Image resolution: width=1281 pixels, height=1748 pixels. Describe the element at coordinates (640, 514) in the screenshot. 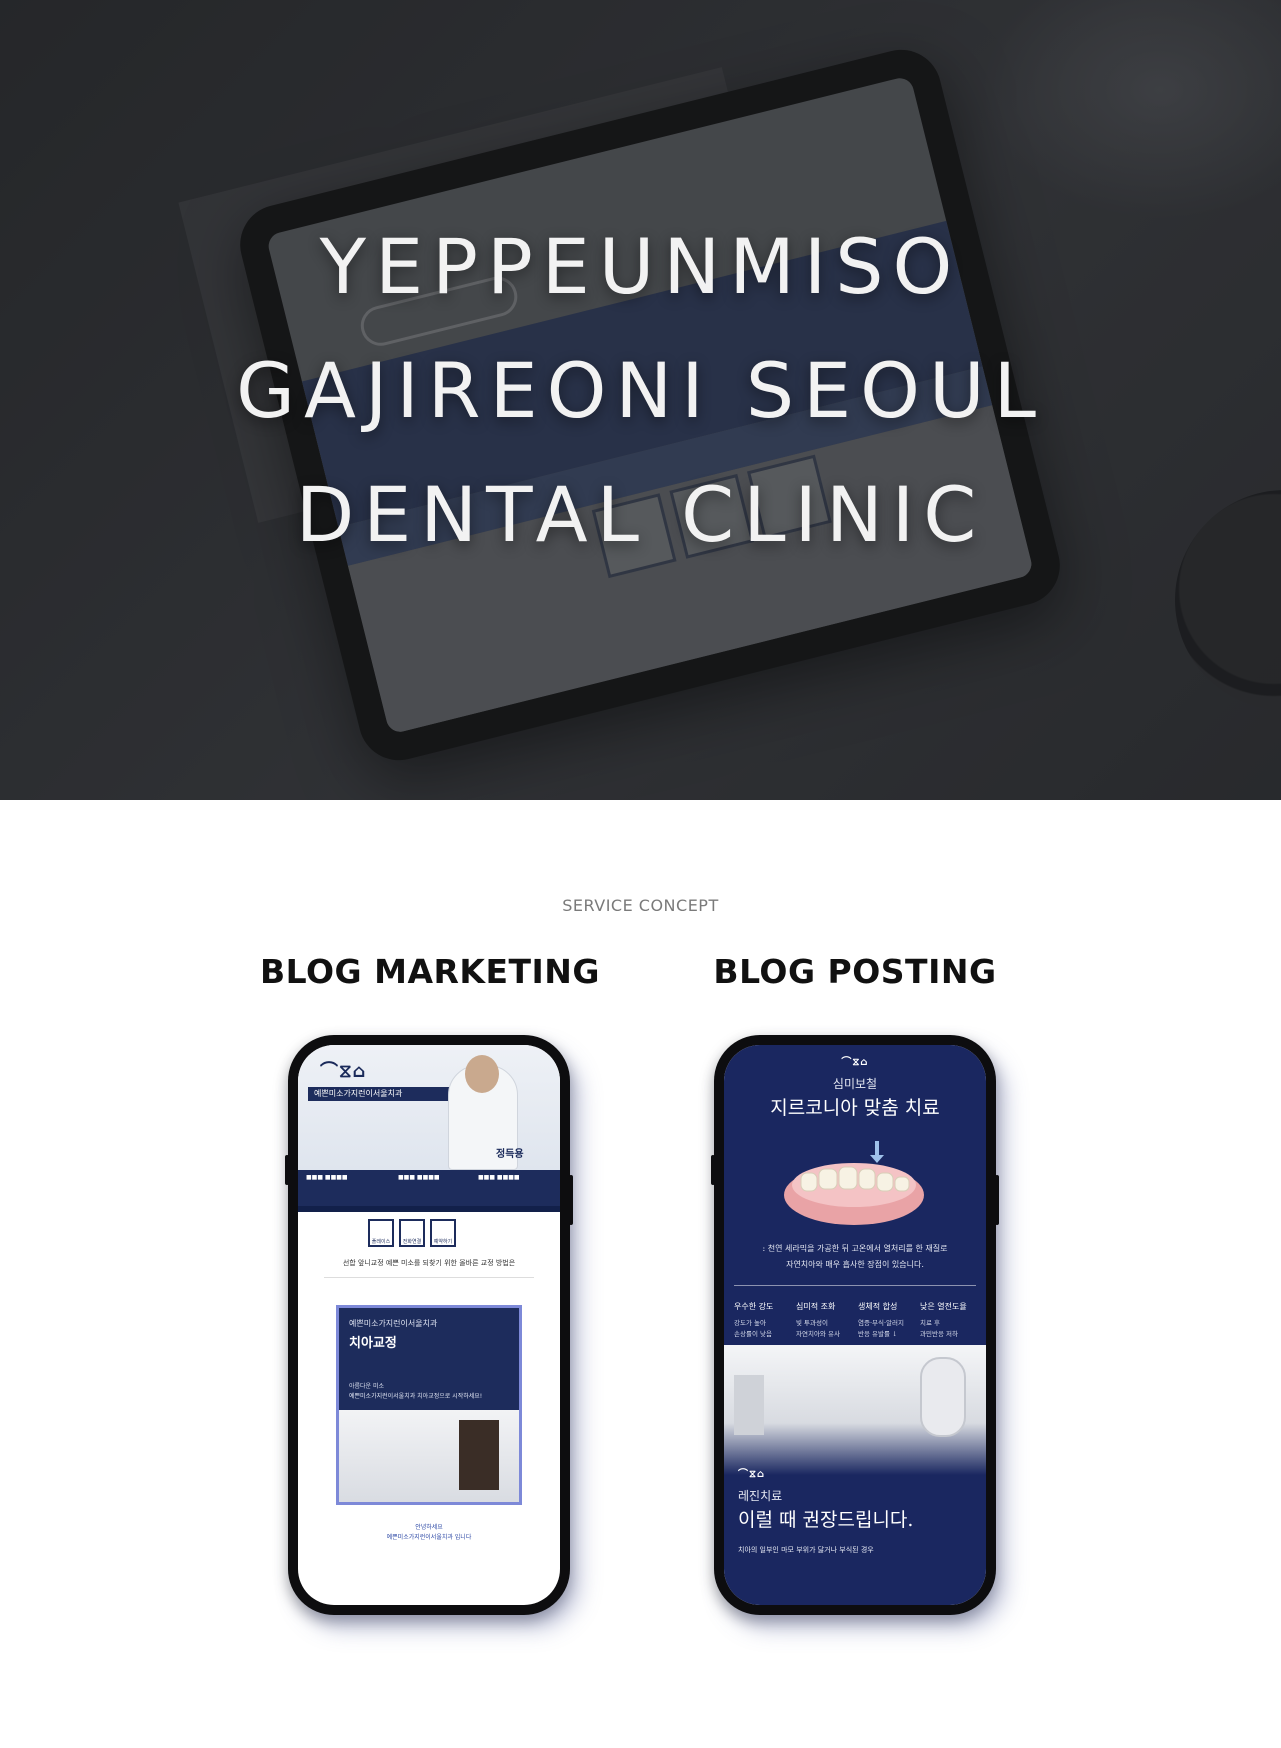

I see `hero-title-line-3: DENTAL CLINIC` at that location.